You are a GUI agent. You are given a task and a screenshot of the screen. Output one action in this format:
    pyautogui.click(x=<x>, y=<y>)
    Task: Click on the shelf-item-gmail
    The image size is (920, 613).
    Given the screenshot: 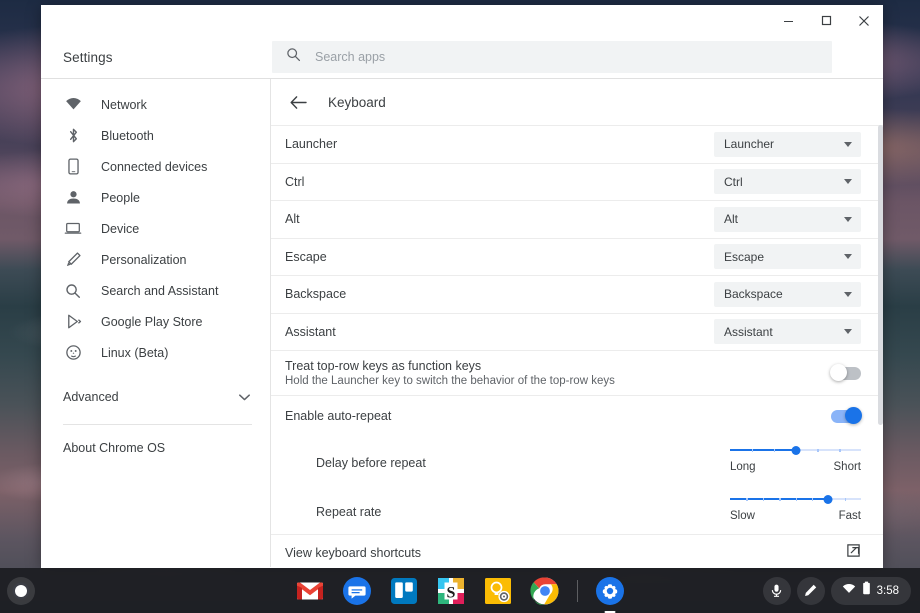 What is the action you would take?
    pyautogui.click(x=310, y=591)
    